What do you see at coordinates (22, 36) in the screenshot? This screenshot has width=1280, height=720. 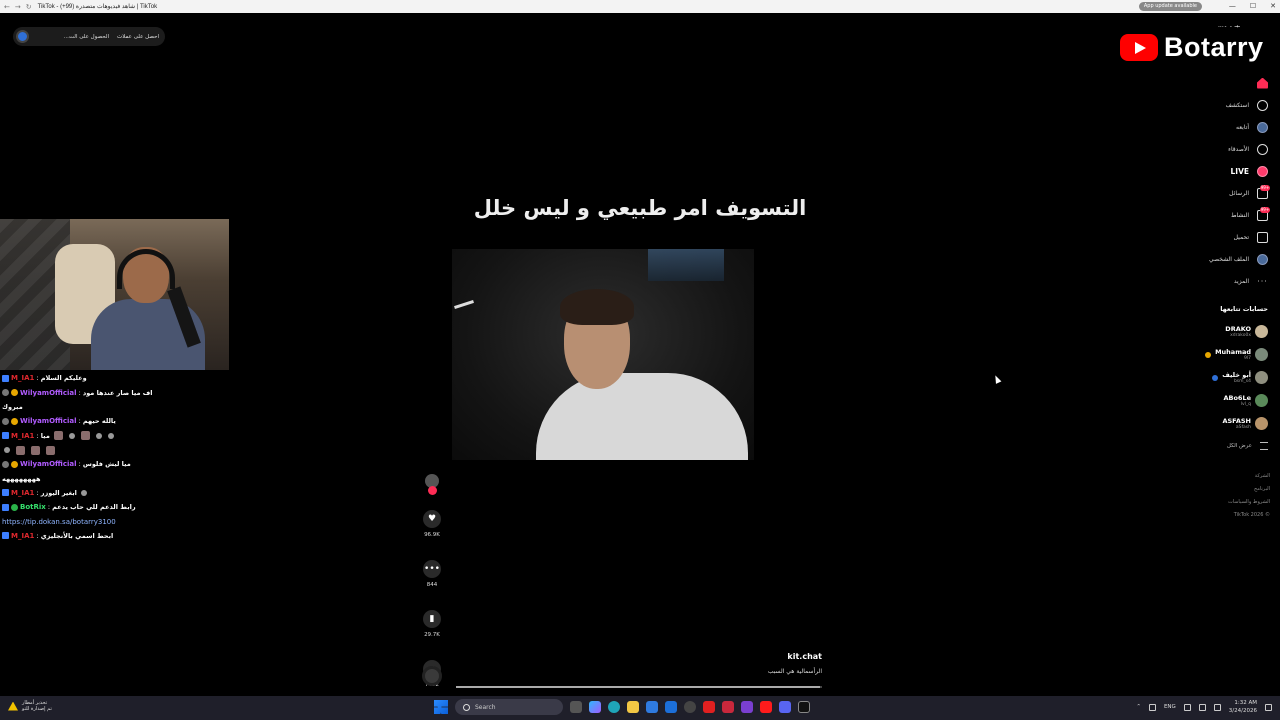 I see `user-avatar` at bounding box center [22, 36].